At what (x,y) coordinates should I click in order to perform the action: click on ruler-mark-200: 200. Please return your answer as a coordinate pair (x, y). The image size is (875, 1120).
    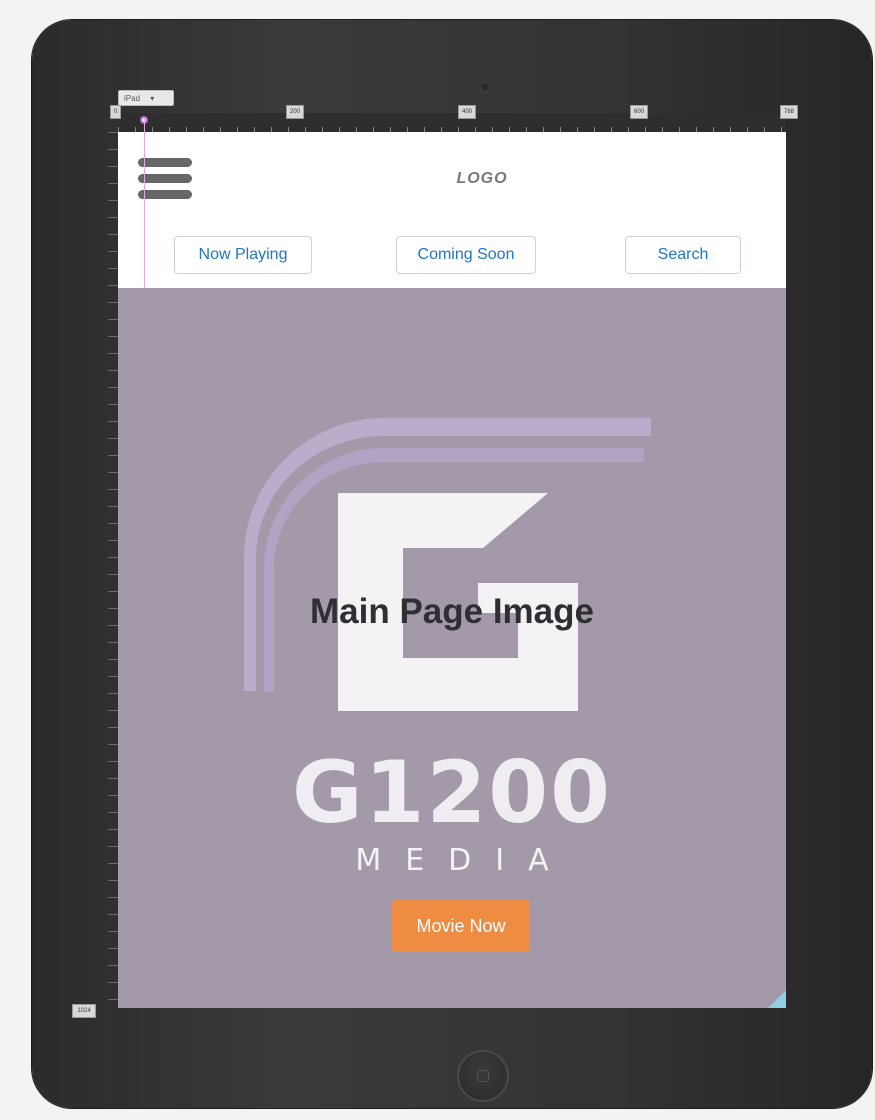
    Looking at the image, I should click on (295, 112).